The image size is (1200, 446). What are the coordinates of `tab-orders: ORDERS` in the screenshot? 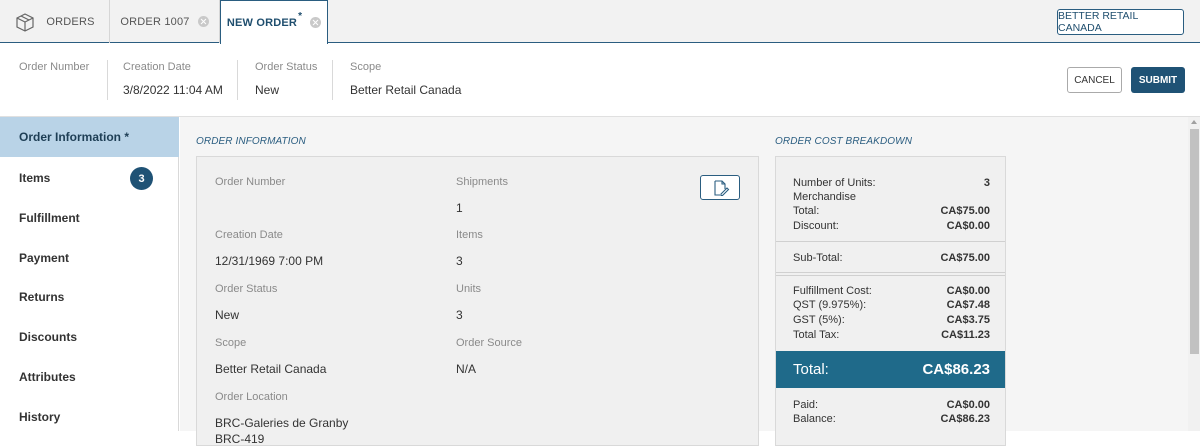 It's located at (55, 21).